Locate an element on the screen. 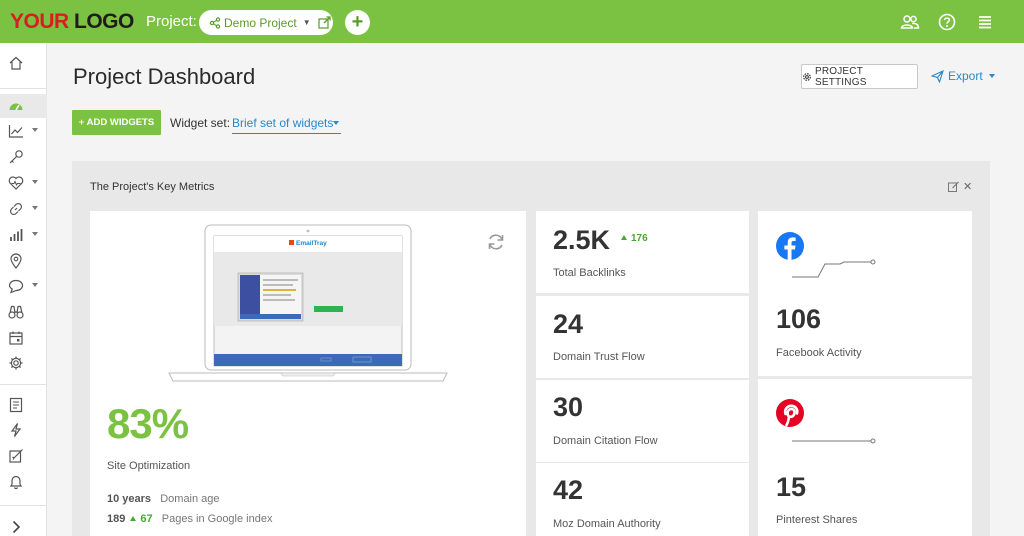 The width and height of the screenshot is (1024, 536). reports-icon is located at coordinates (16, 405).